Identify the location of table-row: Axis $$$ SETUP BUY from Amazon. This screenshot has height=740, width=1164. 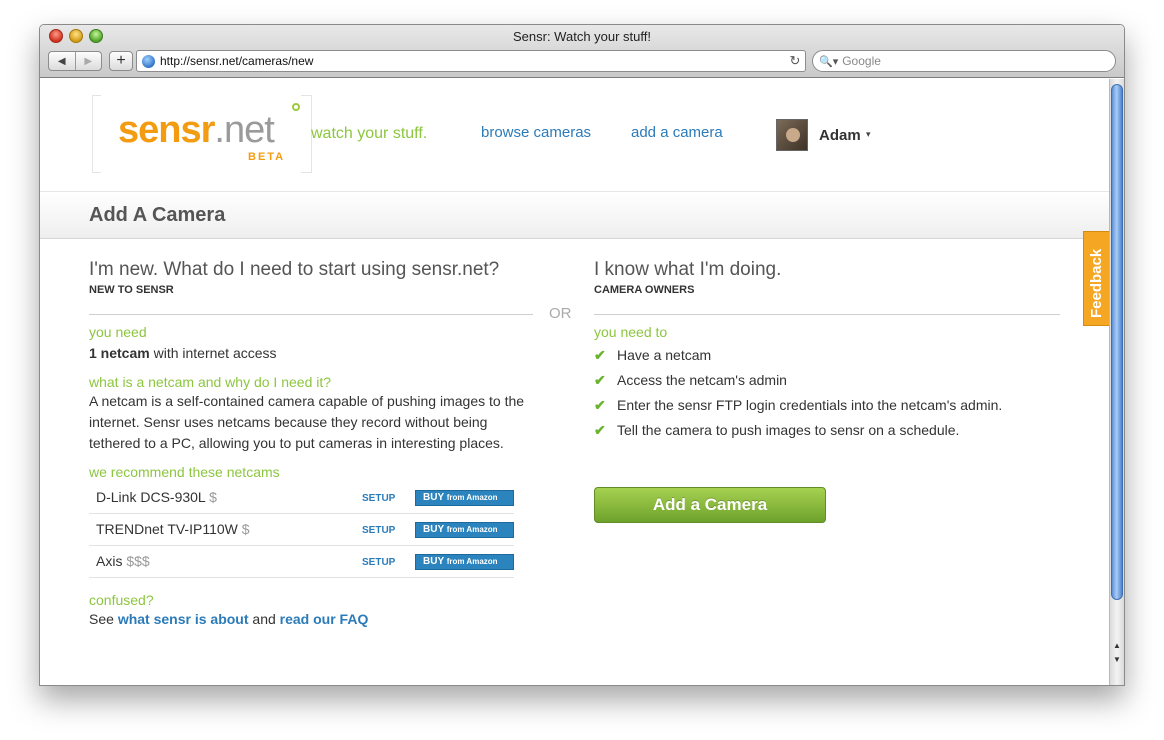
(301, 562).